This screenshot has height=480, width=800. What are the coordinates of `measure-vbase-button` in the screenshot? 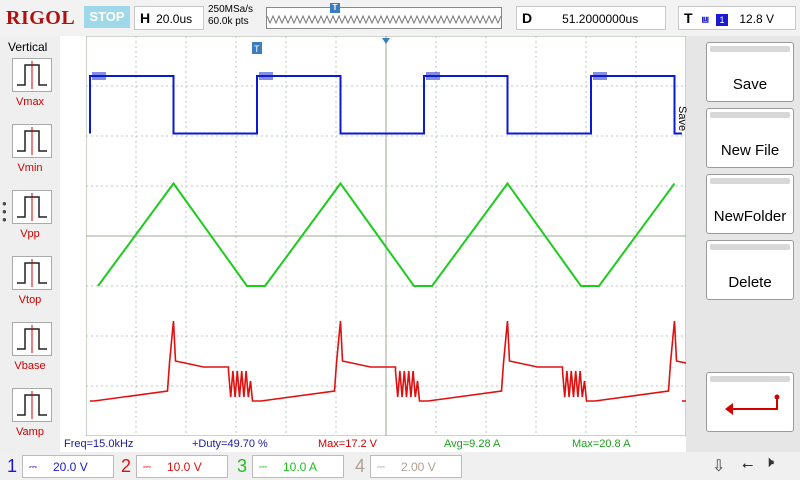 It's located at (32, 339).